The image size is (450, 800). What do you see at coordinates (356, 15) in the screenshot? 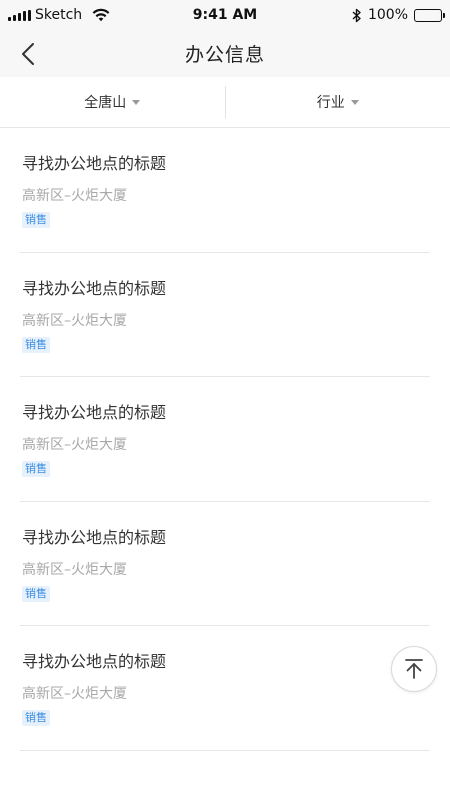
I see `bluetooth-icon` at bounding box center [356, 15].